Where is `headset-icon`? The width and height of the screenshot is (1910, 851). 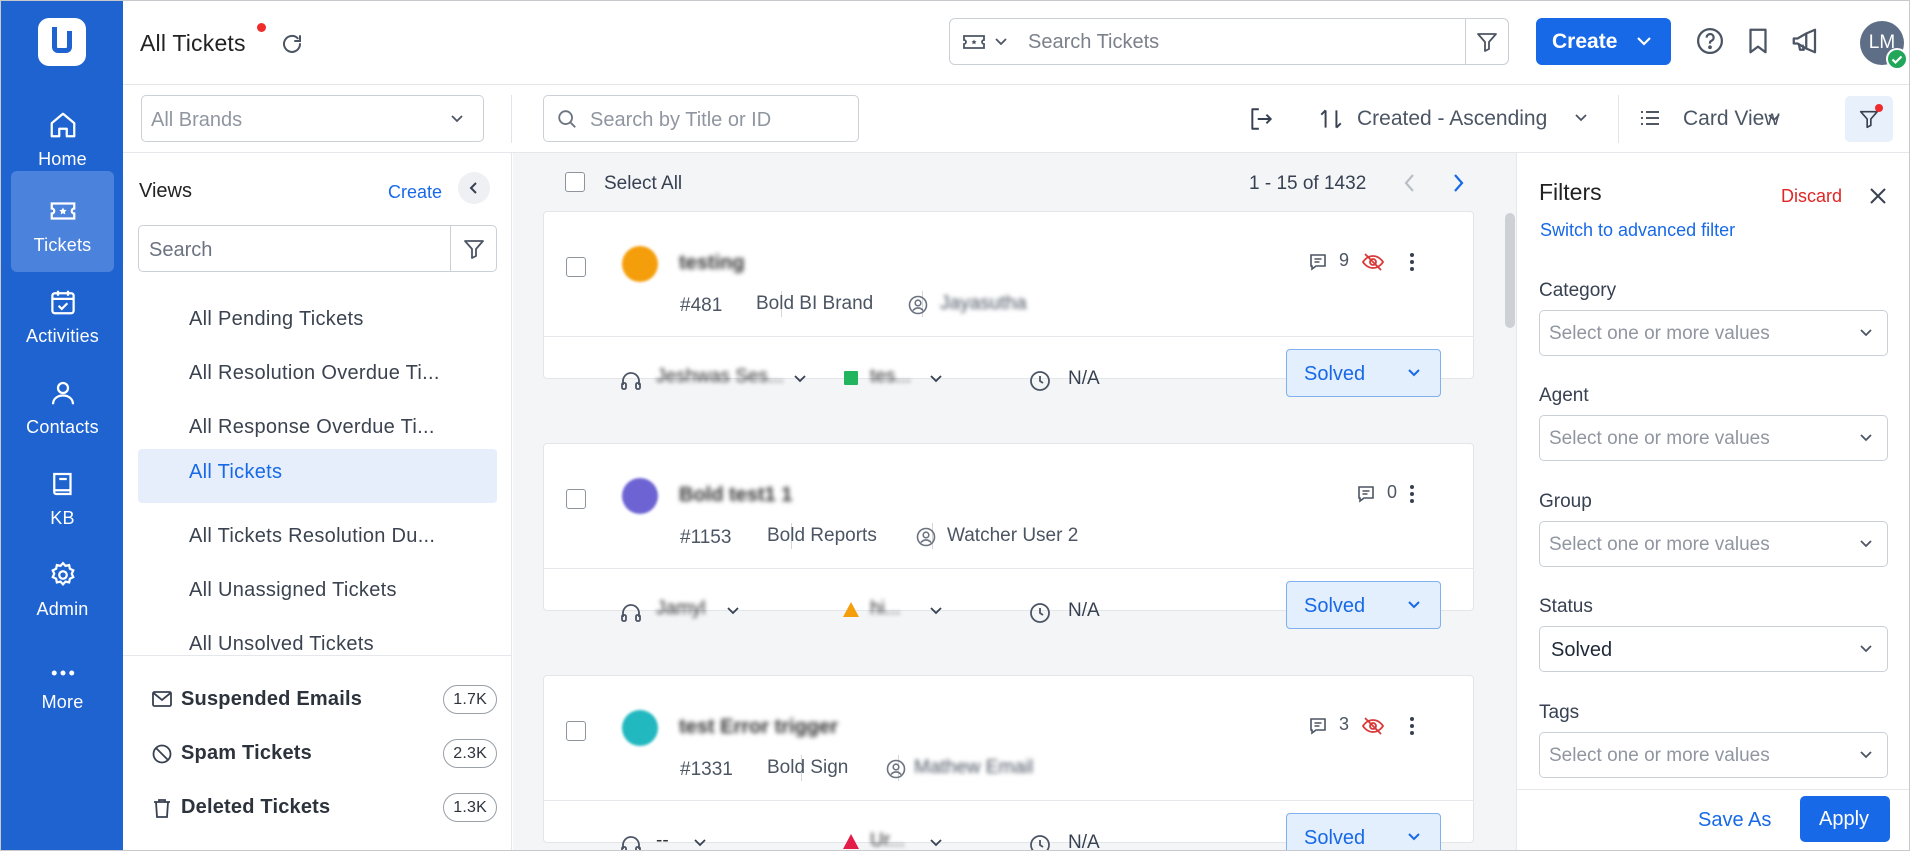
headset-icon is located at coordinates (631, 613).